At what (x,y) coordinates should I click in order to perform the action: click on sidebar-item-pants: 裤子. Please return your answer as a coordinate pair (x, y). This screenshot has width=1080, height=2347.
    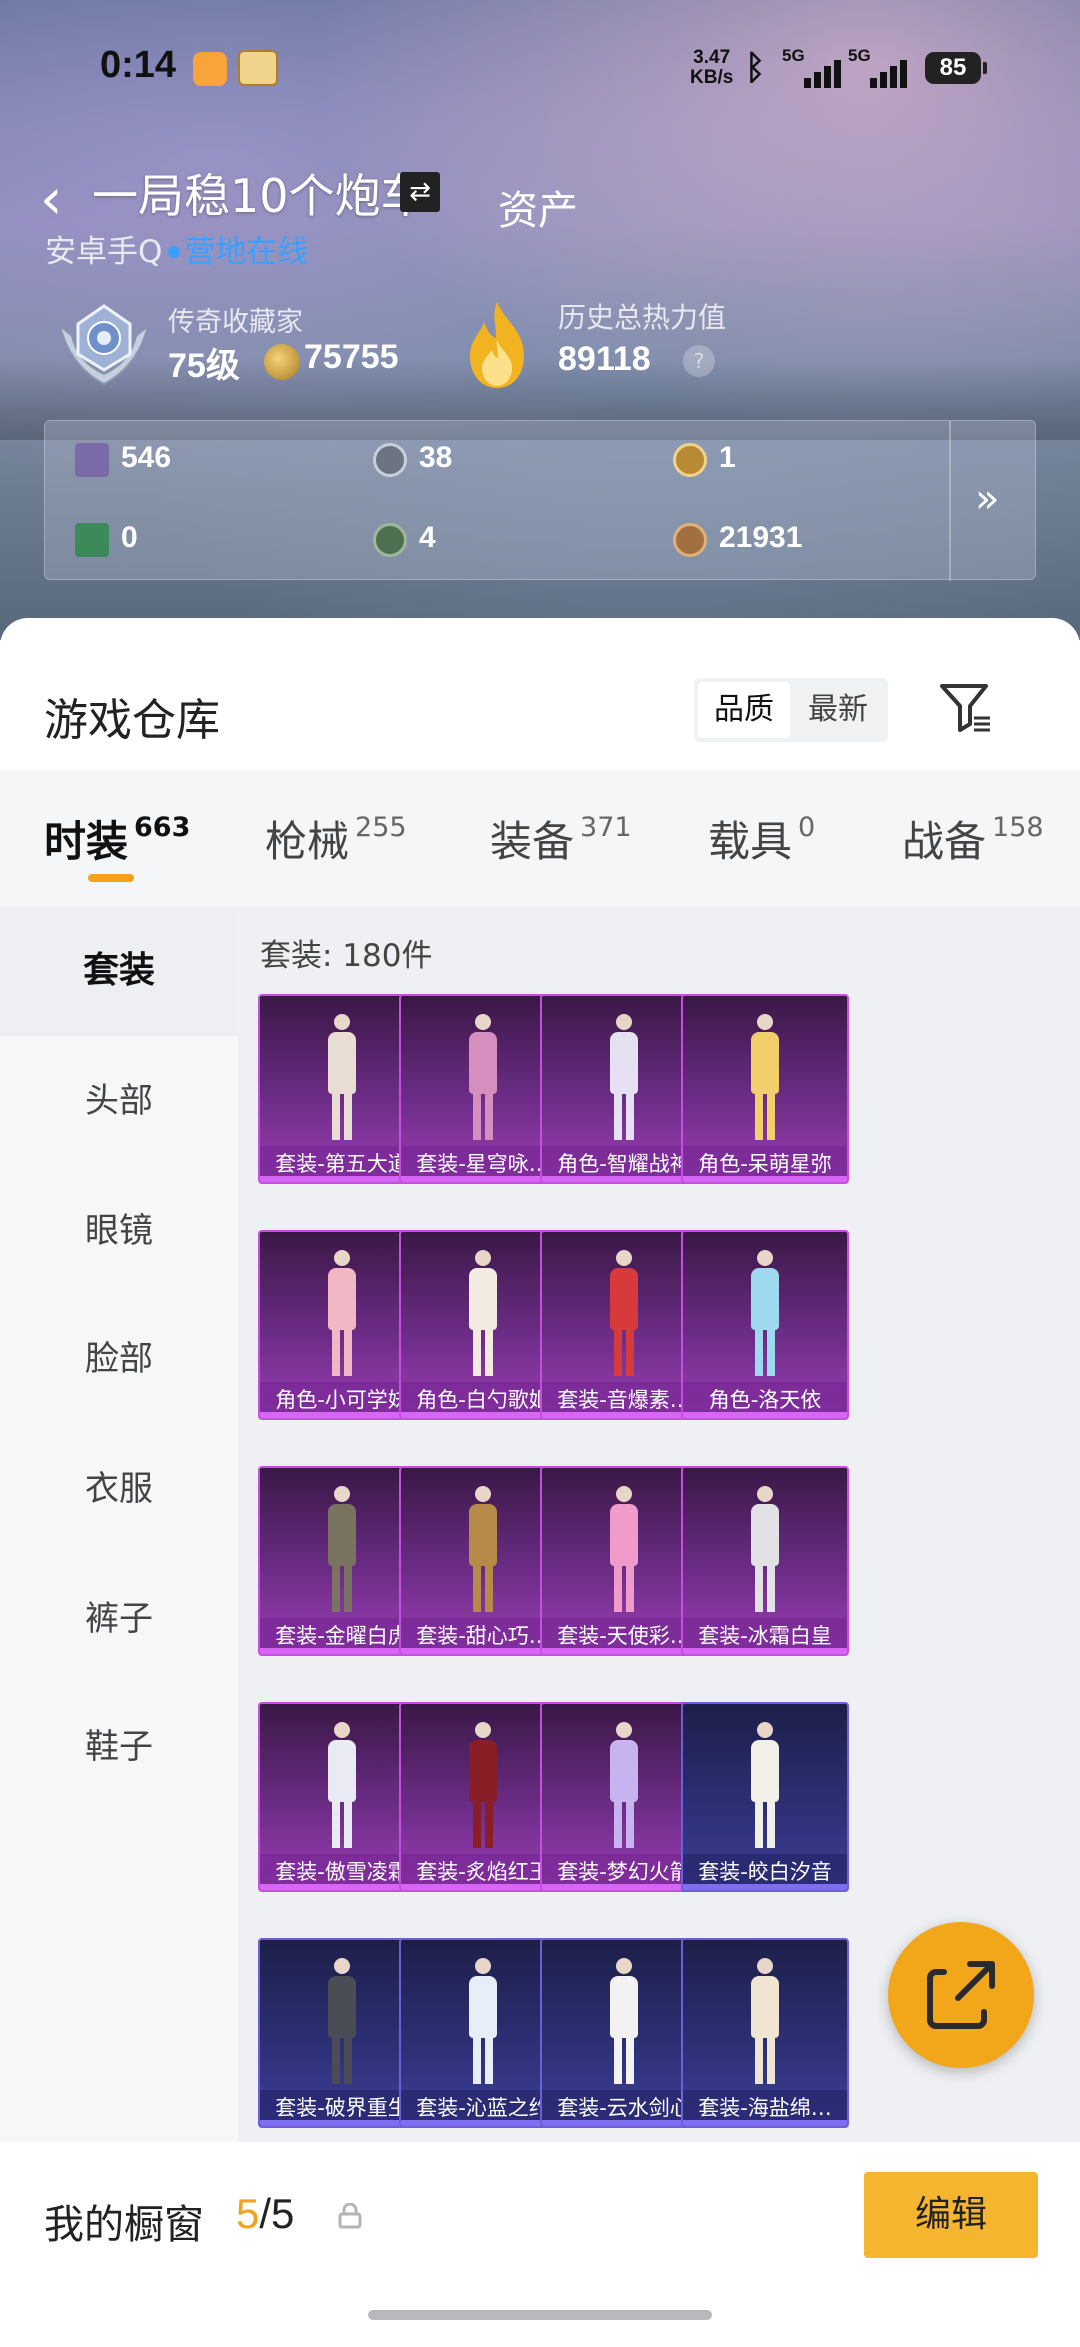
    Looking at the image, I should click on (119, 1619).